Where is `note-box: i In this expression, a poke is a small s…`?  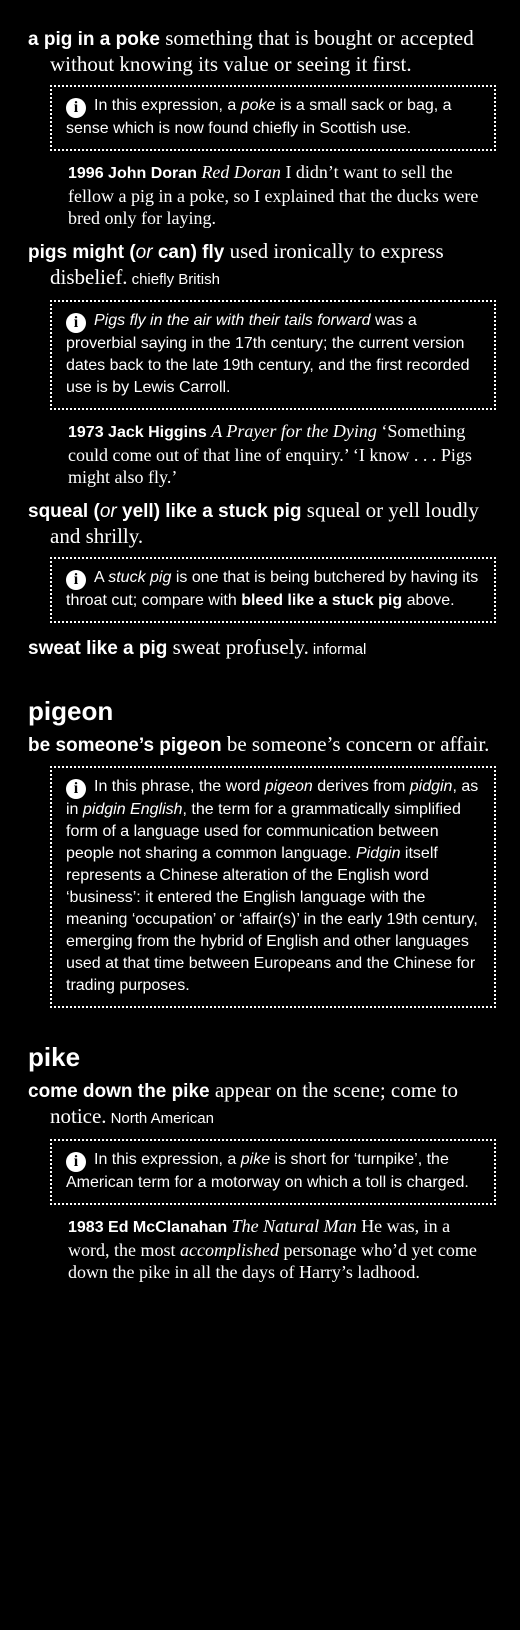
note-box: i In this expression, a poke is a small s… is located at coordinates (273, 118).